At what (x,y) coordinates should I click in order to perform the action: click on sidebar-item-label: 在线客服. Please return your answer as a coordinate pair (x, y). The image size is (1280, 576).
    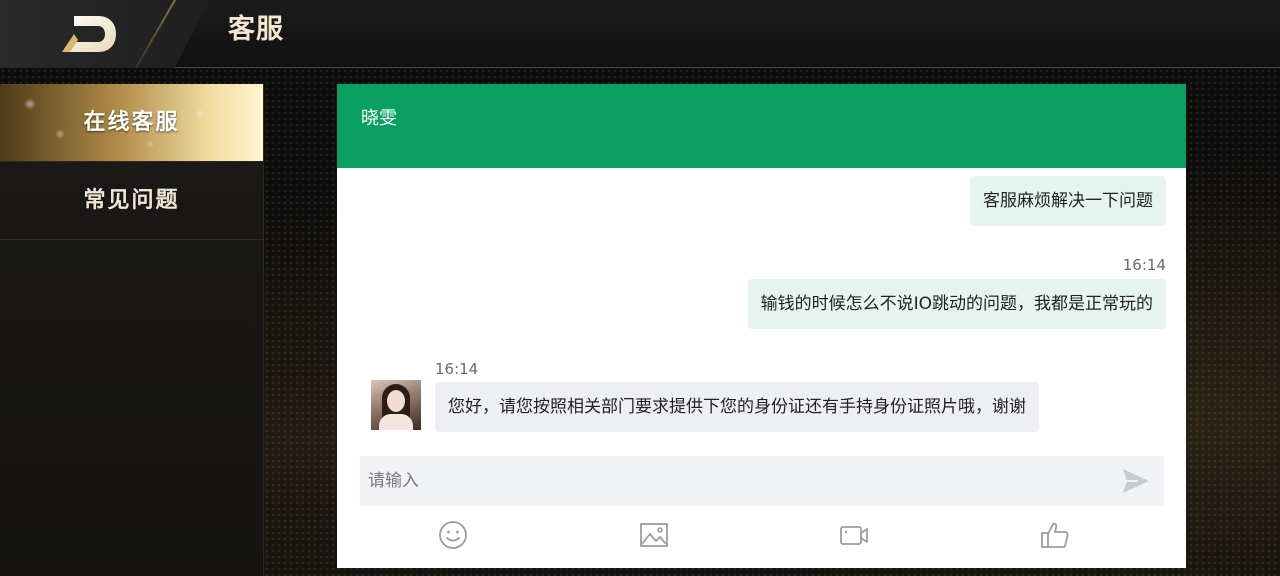
    Looking at the image, I should click on (131, 122).